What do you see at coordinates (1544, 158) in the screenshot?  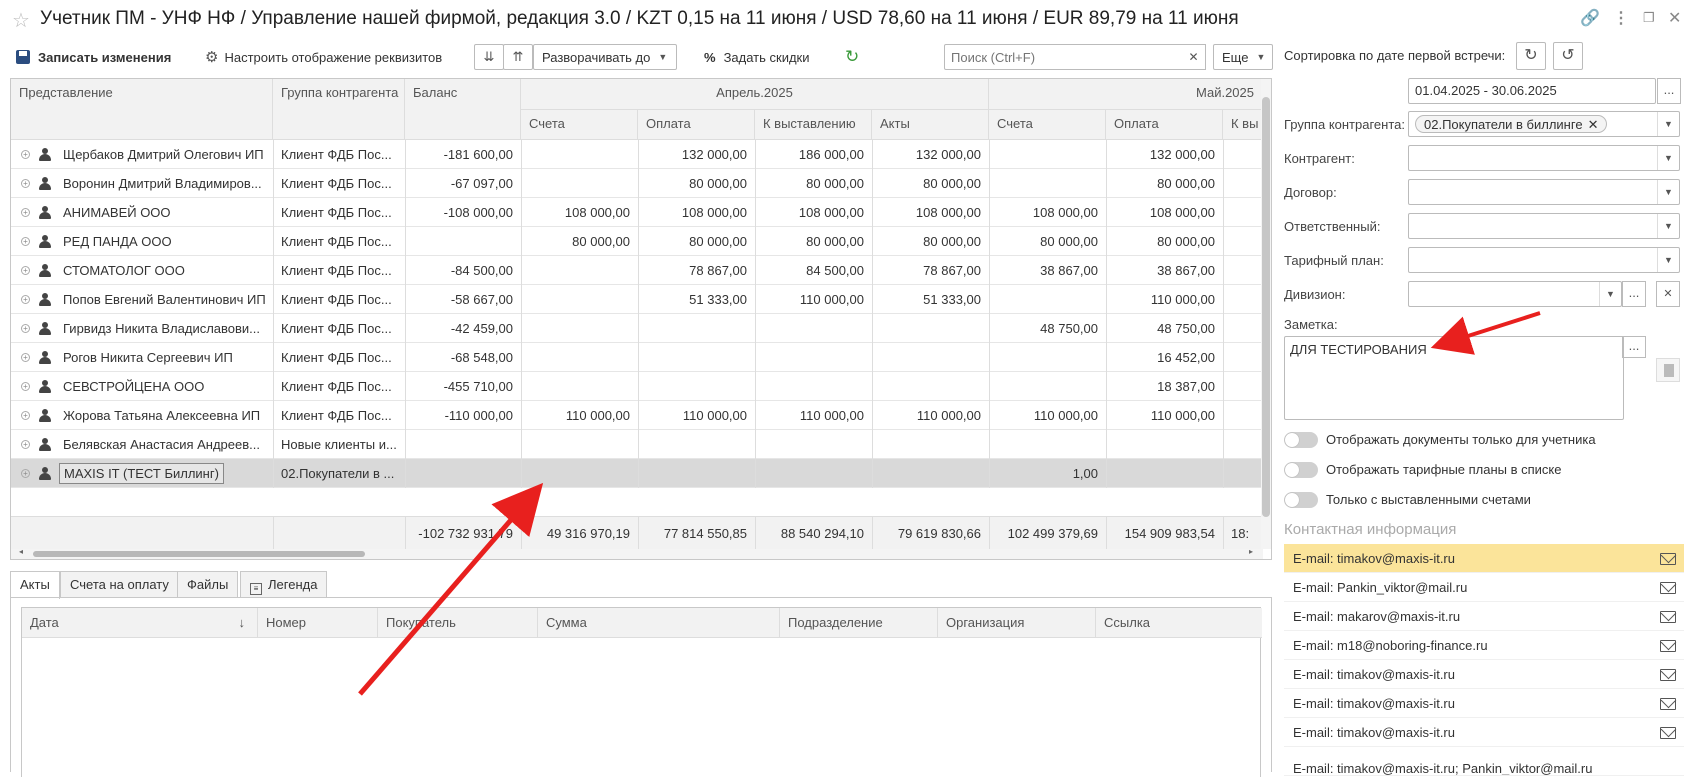 I see `counterparty-field: ▼` at bounding box center [1544, 158].